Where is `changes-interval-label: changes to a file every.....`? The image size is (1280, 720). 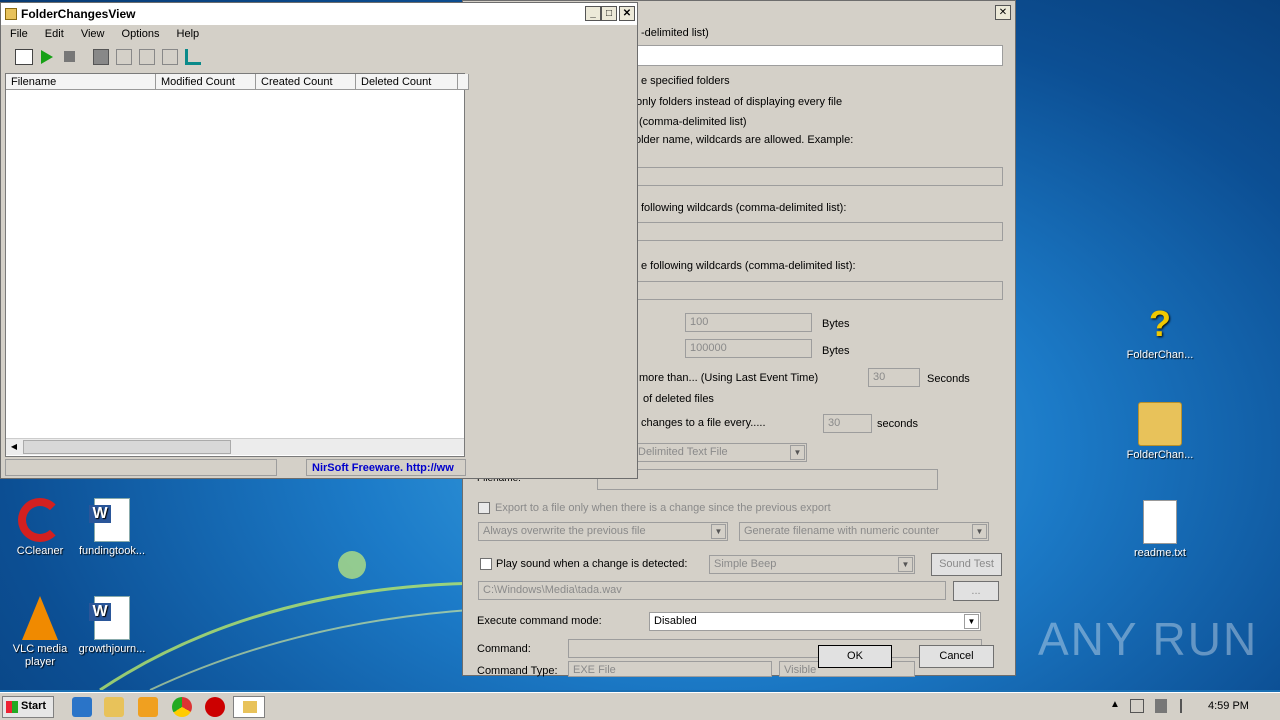
changes-interval-label: changes to a file every..... is located at coordinates (703, 423).